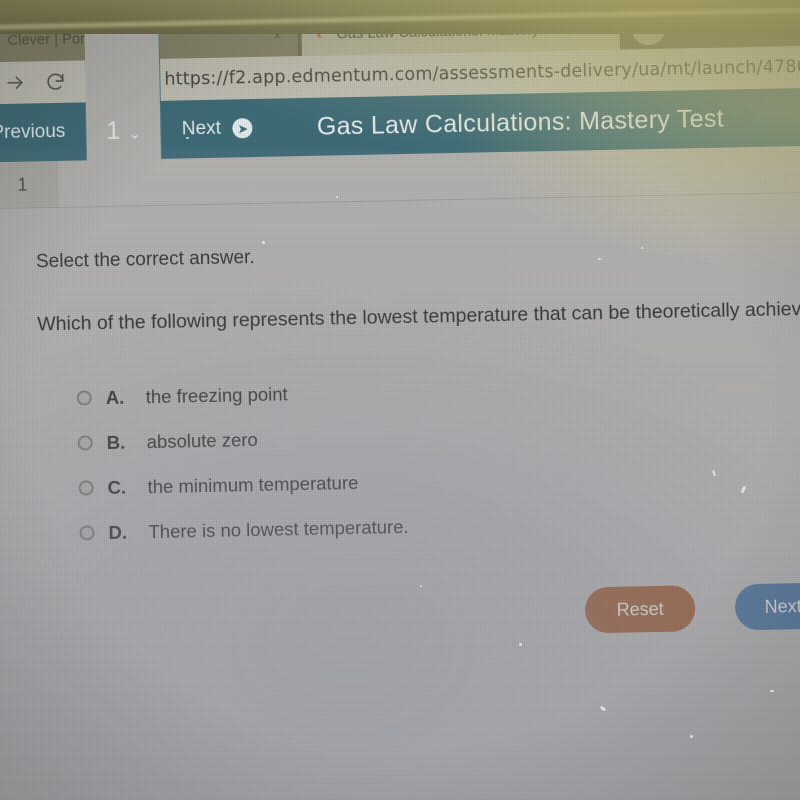 The height and width of the screenshot is (800, 800). I want to click on radio-button-a, so click(84, 398).